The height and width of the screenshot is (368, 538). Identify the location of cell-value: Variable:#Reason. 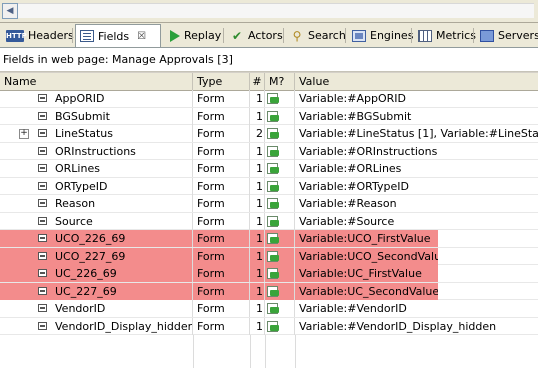
(348, 203).